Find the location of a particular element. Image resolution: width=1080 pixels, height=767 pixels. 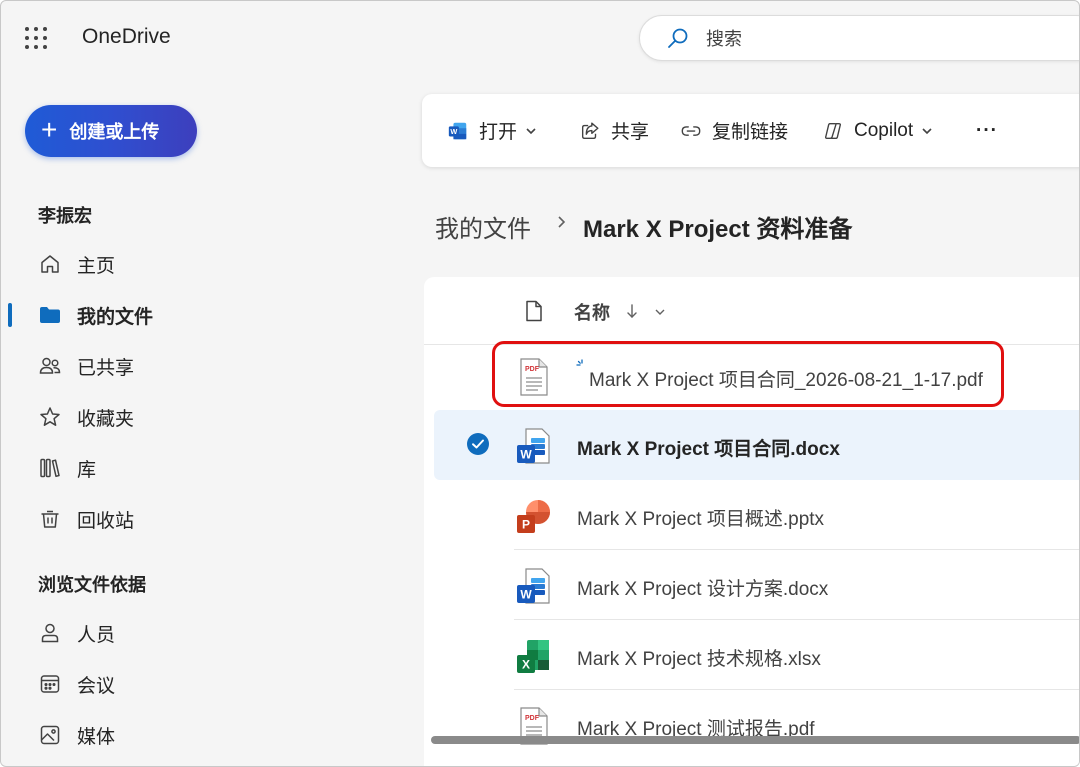

active-indicator is located at coordinates (10, 315).